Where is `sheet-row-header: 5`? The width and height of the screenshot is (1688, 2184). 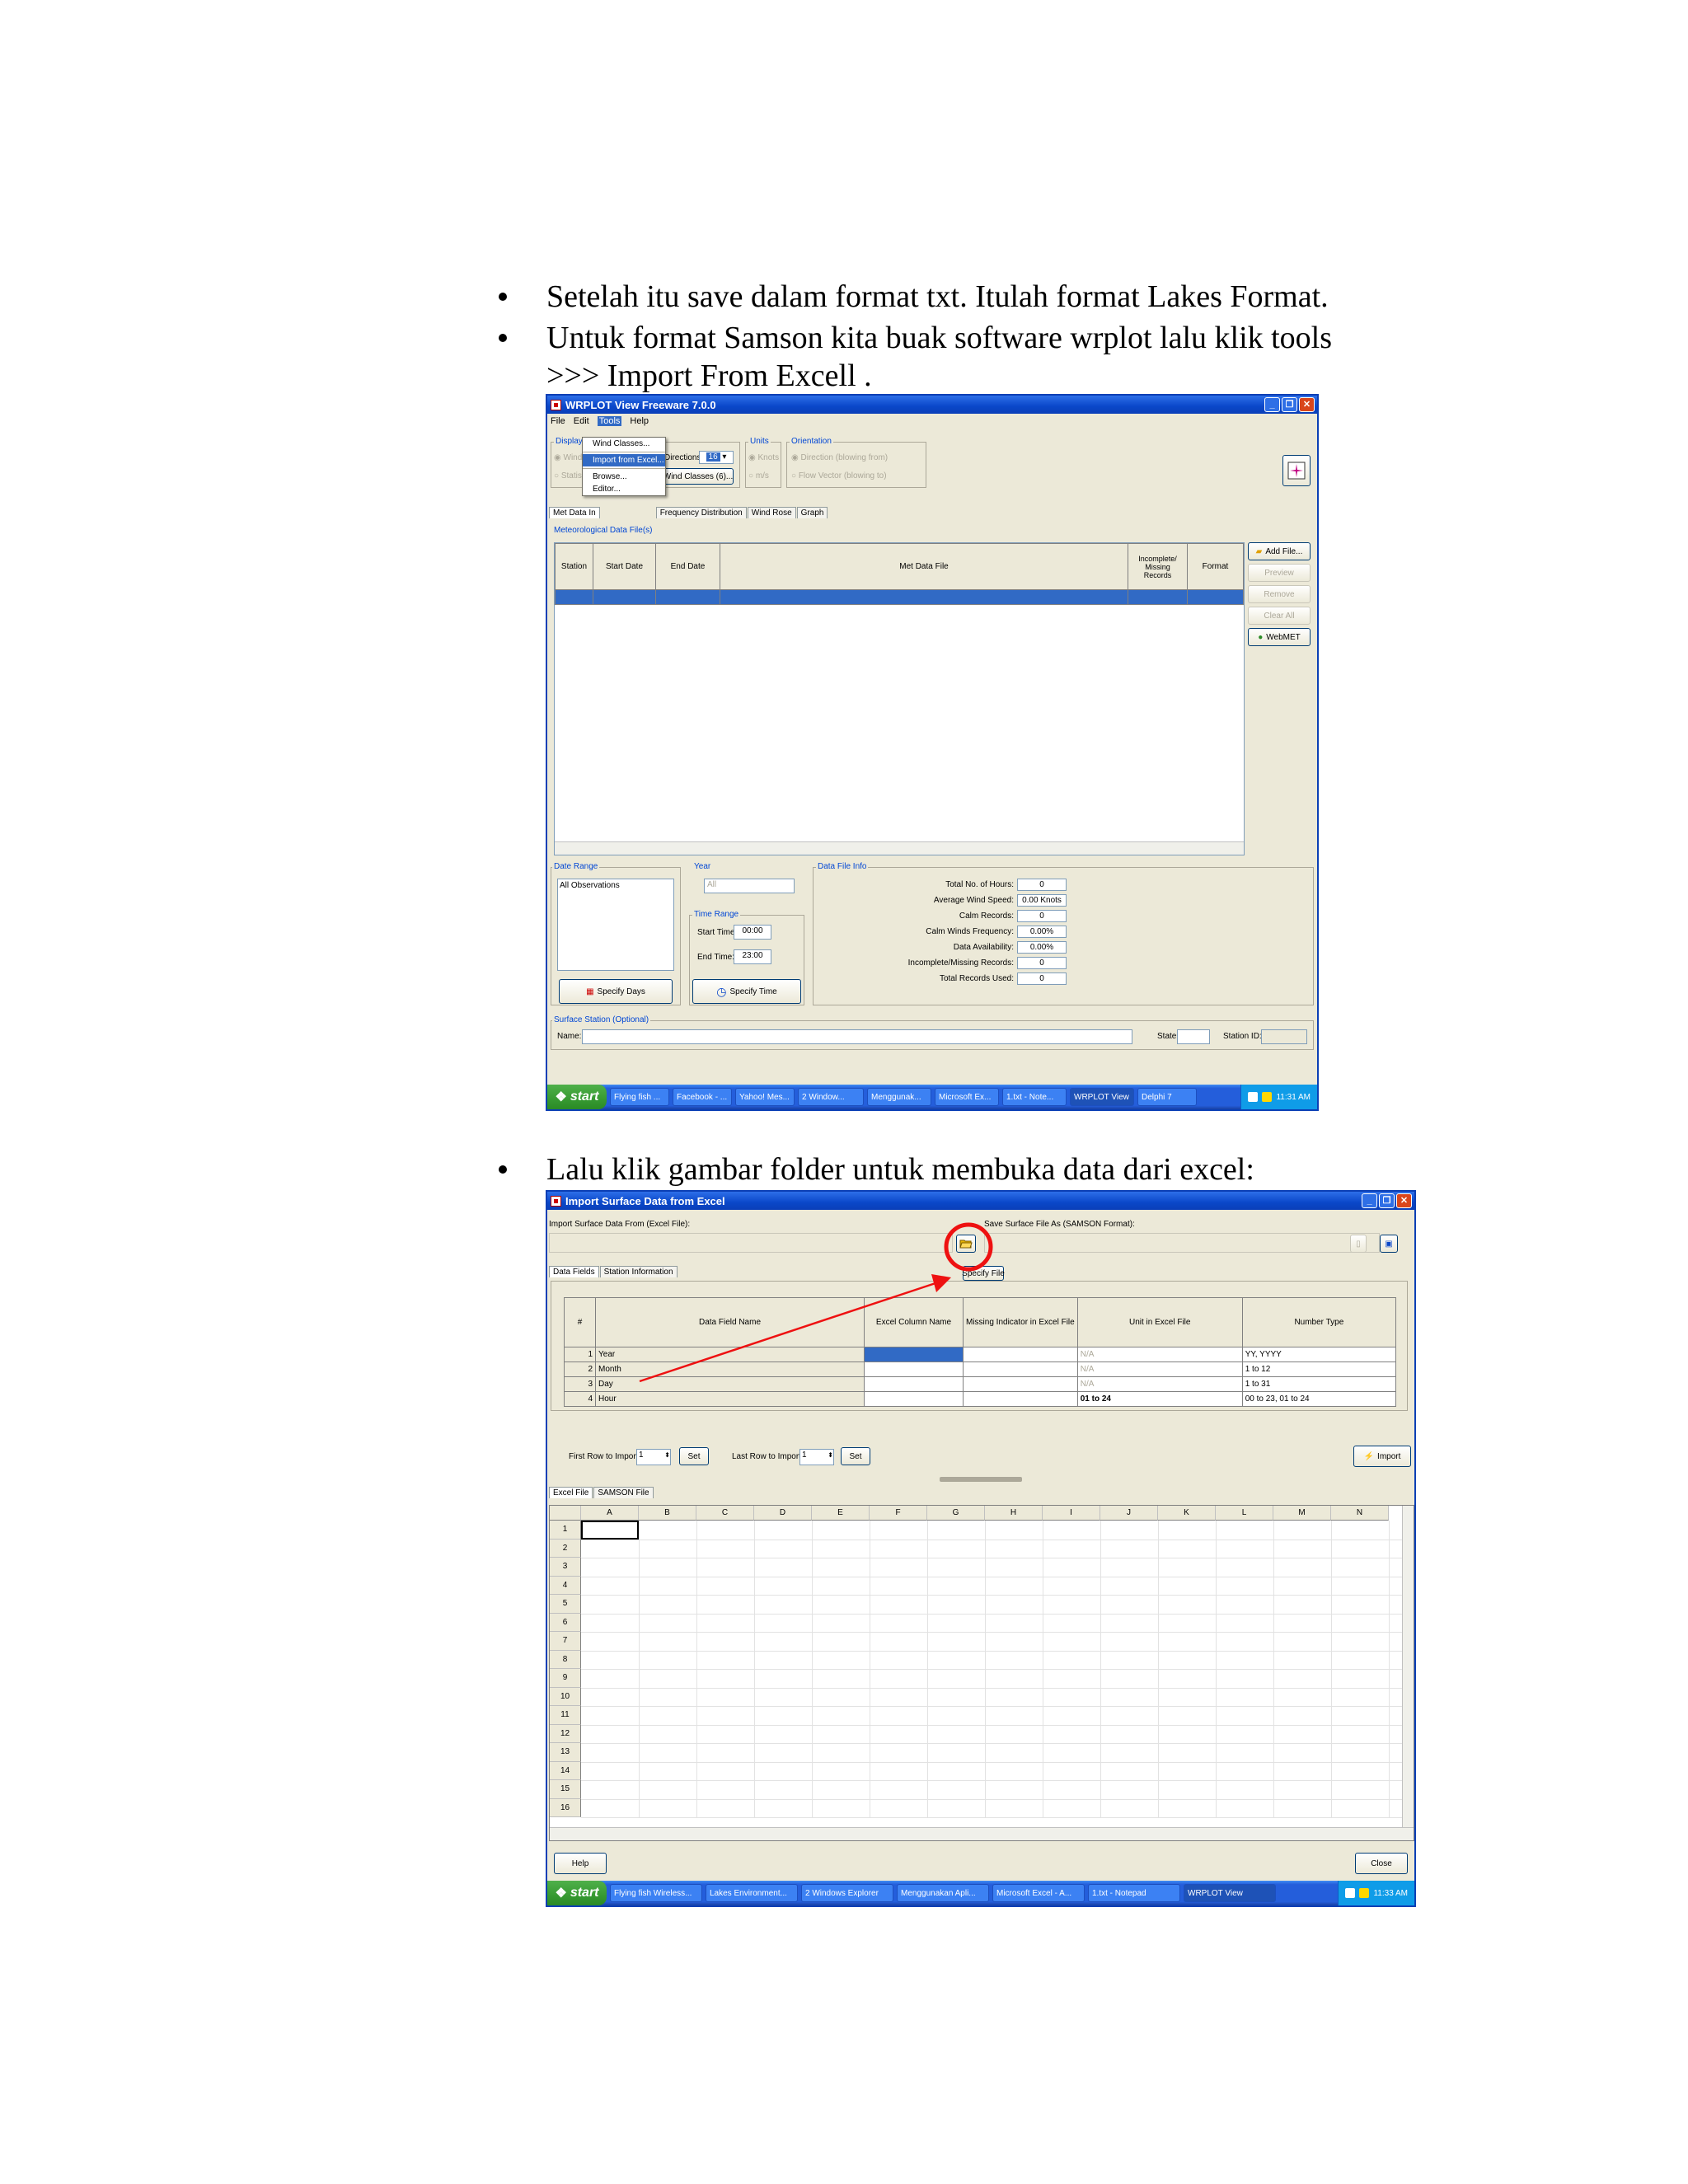
sheet-row-header: 5 is located at coordinates (566, 1604).